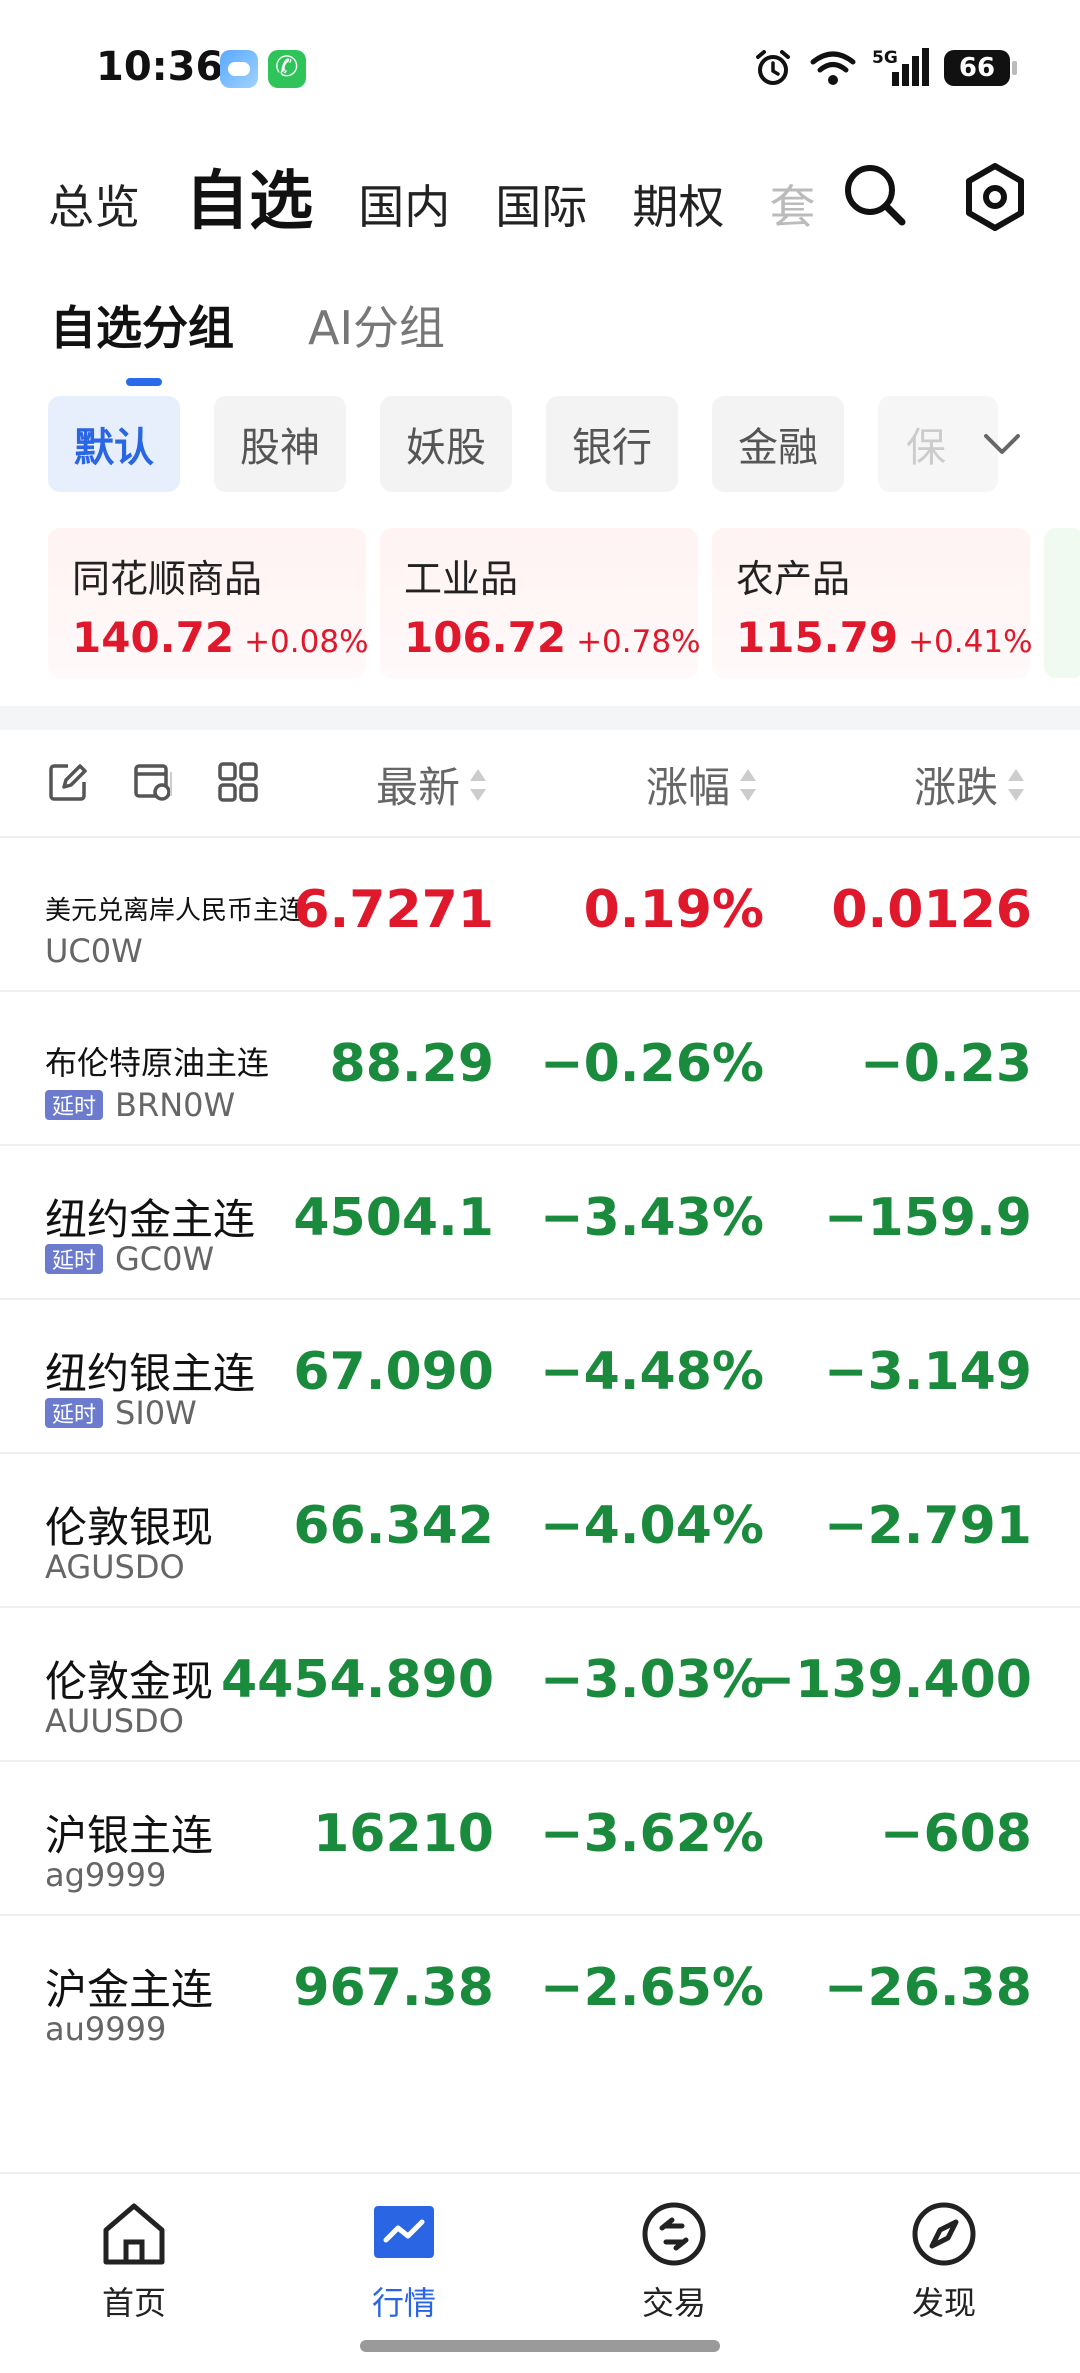 The height and width of the screenshot is (2373, 1080). I want to click on row-name: 伦敦金现, so click(129, 1681).